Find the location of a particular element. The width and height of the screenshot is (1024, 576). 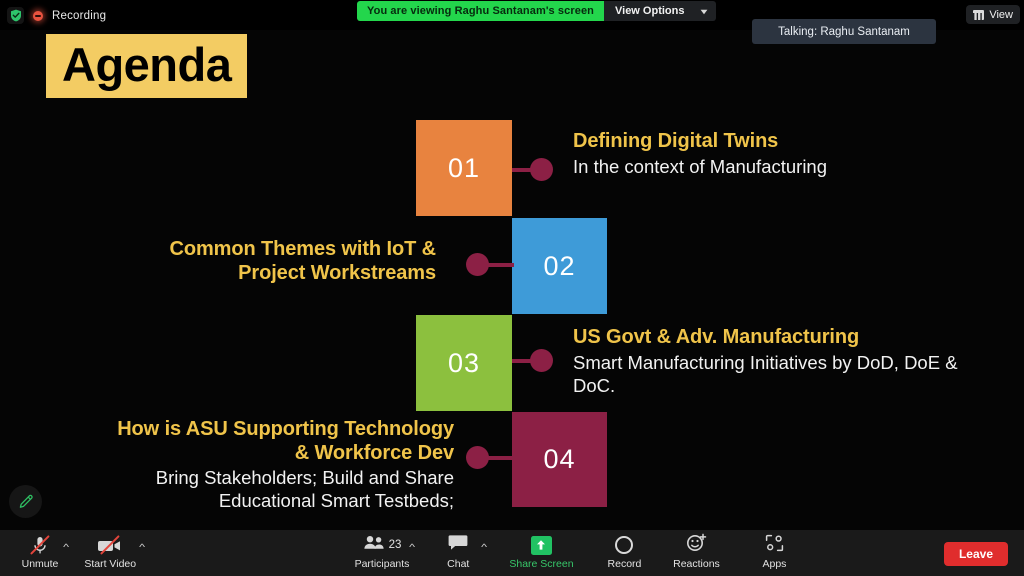

viewing-screen-label: You are viewing Raghu Santanam's screen is located at coordinates (480, 11).